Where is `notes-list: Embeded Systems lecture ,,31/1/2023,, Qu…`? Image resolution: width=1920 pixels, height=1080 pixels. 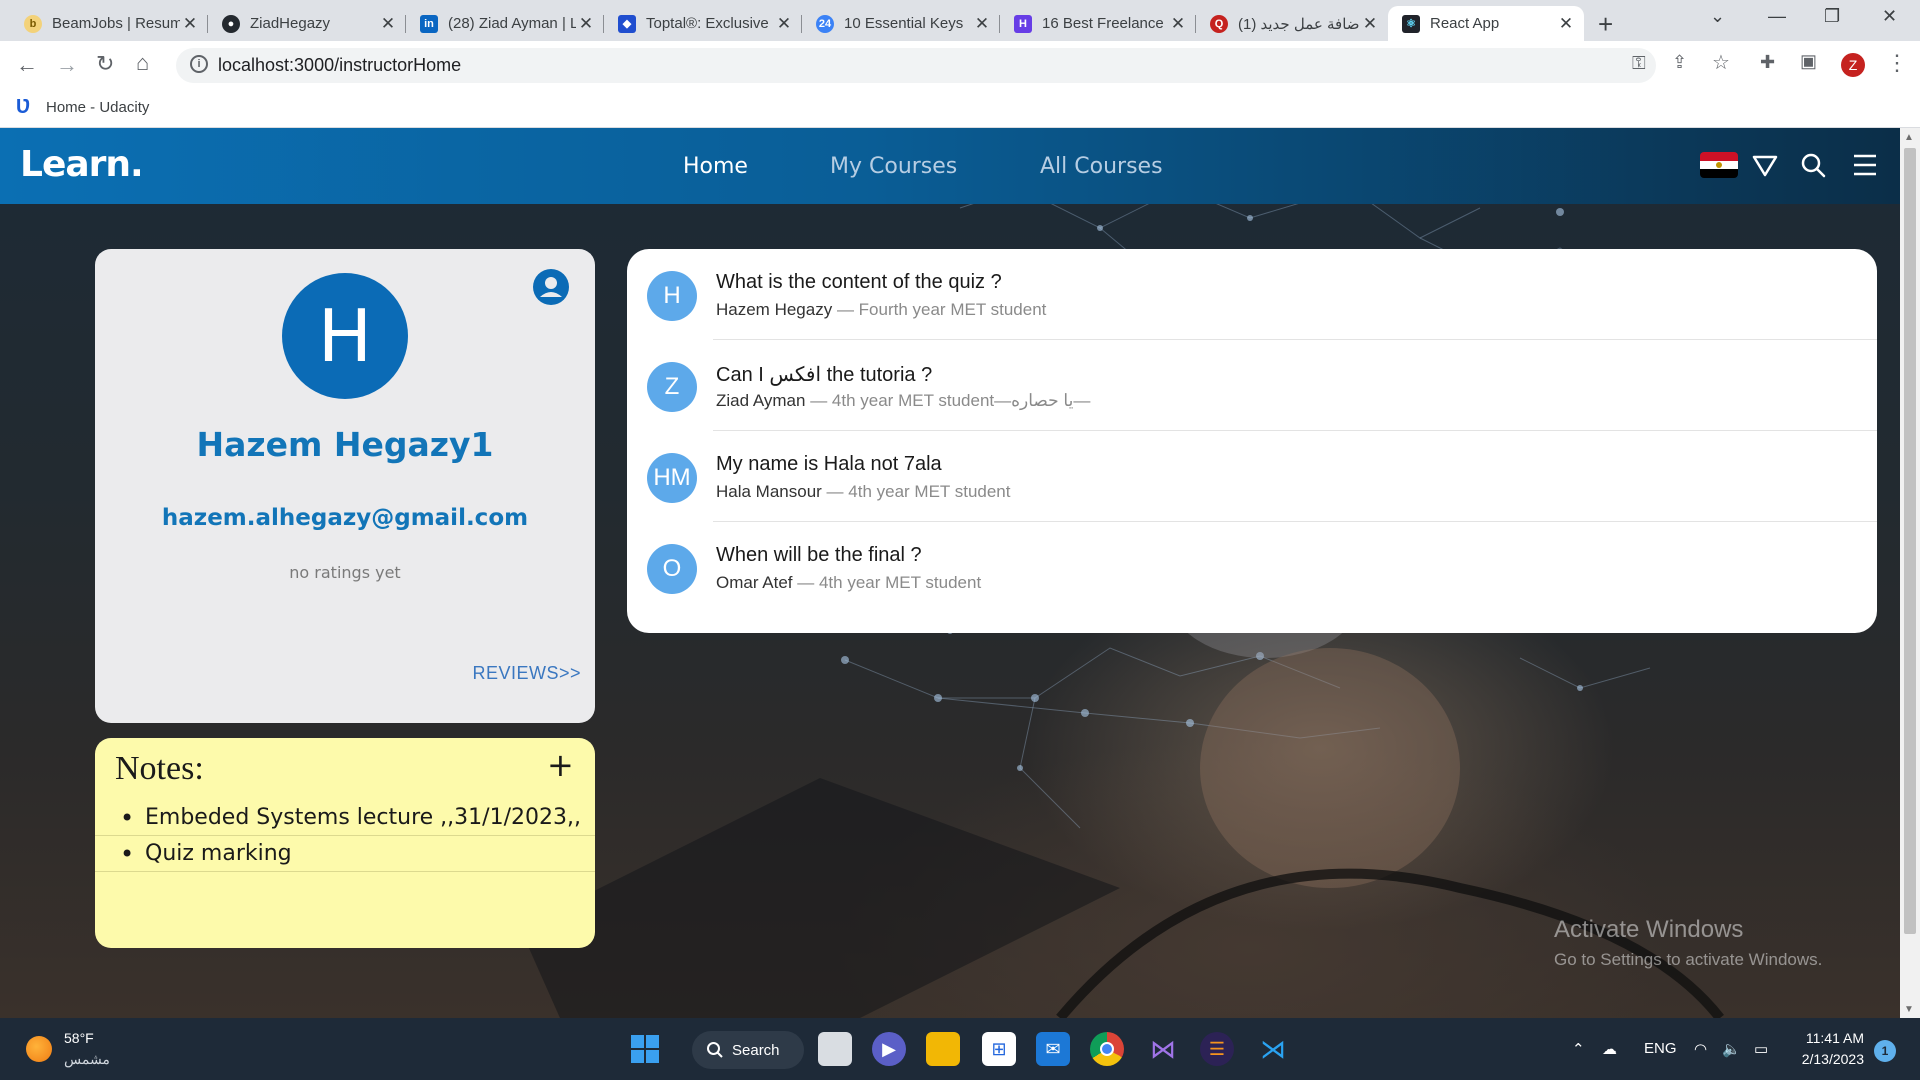 notes-list: Embeded Systems lecture ,,31/1/2023,, Qu… is located at coordinates (345, 836).